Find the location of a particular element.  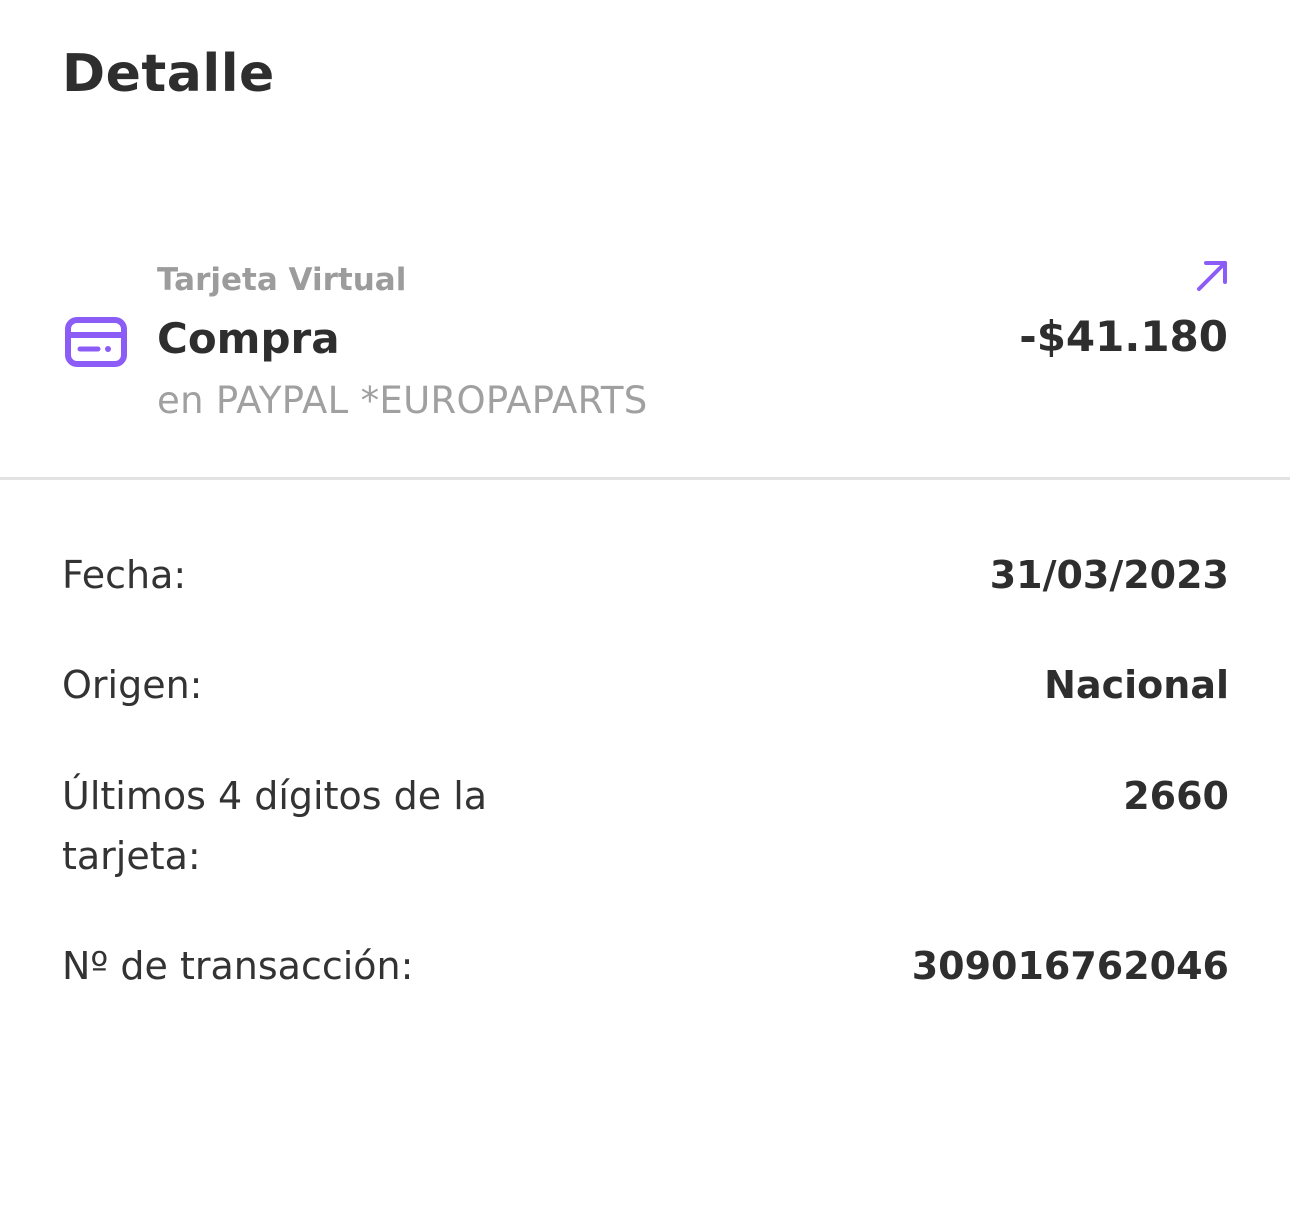

transaction-channel: Tarjeta Virtual is located at coordinates (282, 280).